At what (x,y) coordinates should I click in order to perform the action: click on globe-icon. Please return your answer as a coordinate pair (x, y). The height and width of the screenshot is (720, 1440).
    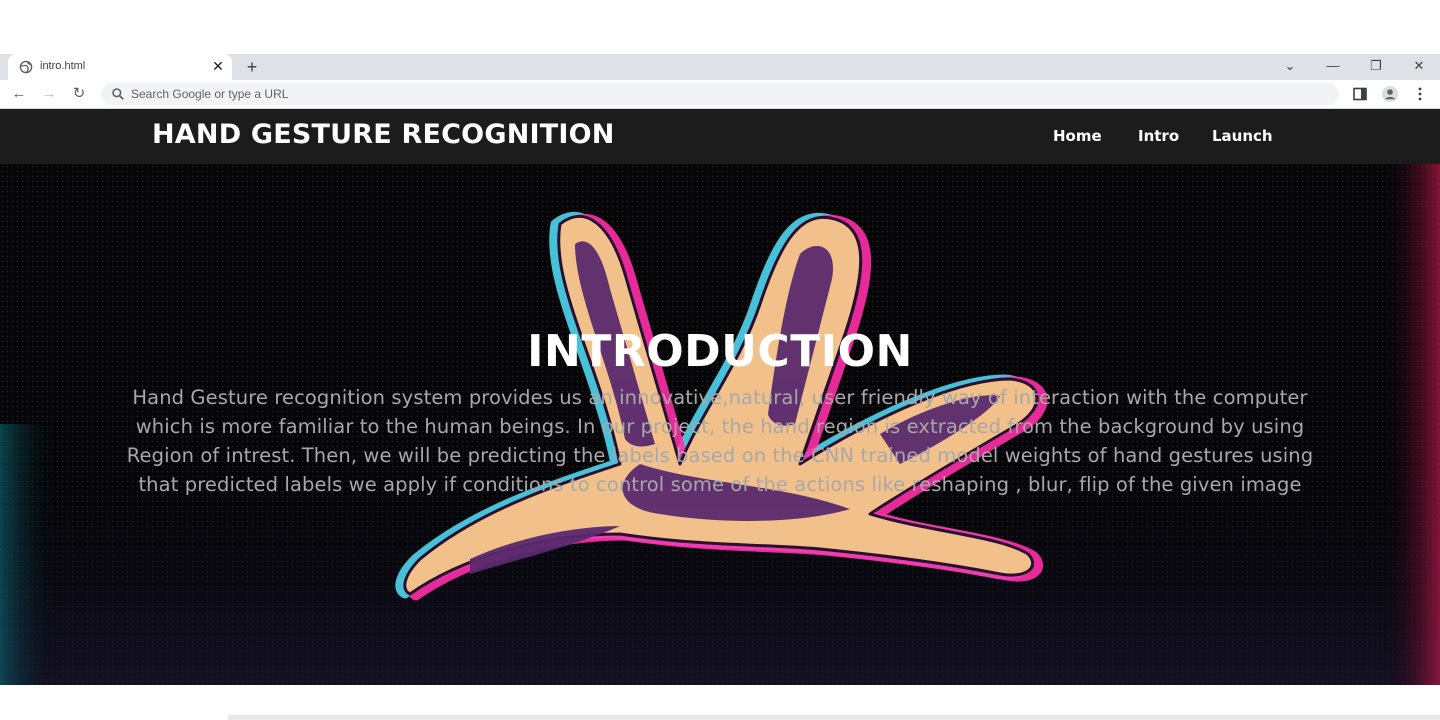
    Looking at the image, I should click on (26, 67).